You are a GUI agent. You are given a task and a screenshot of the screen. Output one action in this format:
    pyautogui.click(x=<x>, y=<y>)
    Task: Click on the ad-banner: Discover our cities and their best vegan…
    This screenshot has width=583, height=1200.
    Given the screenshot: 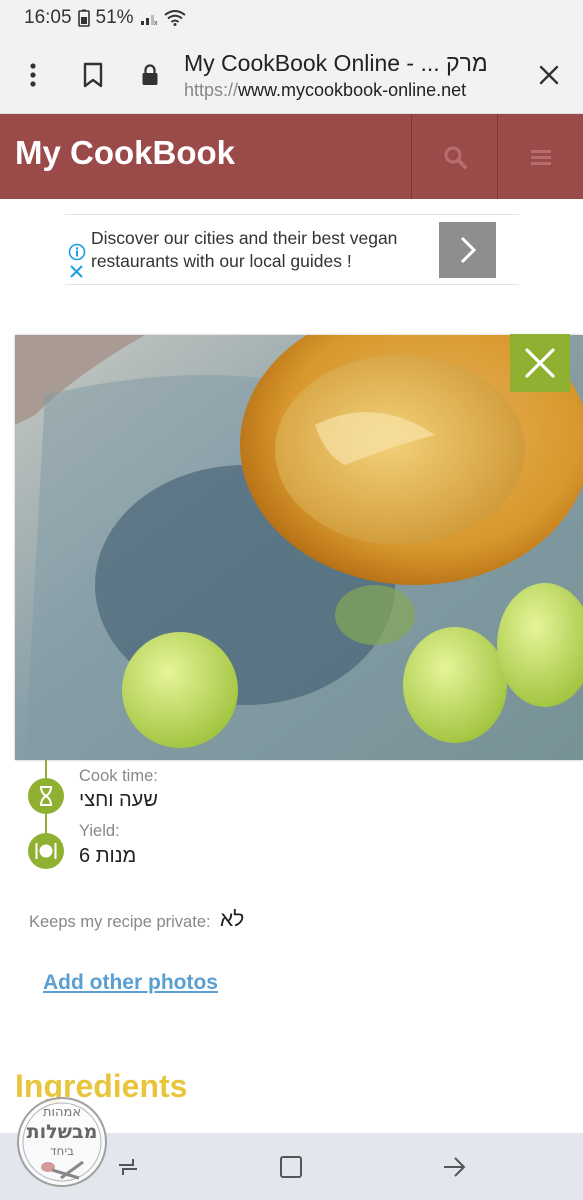 What is the action you would take?
    pyautogui.click(x=292, y=249)
    